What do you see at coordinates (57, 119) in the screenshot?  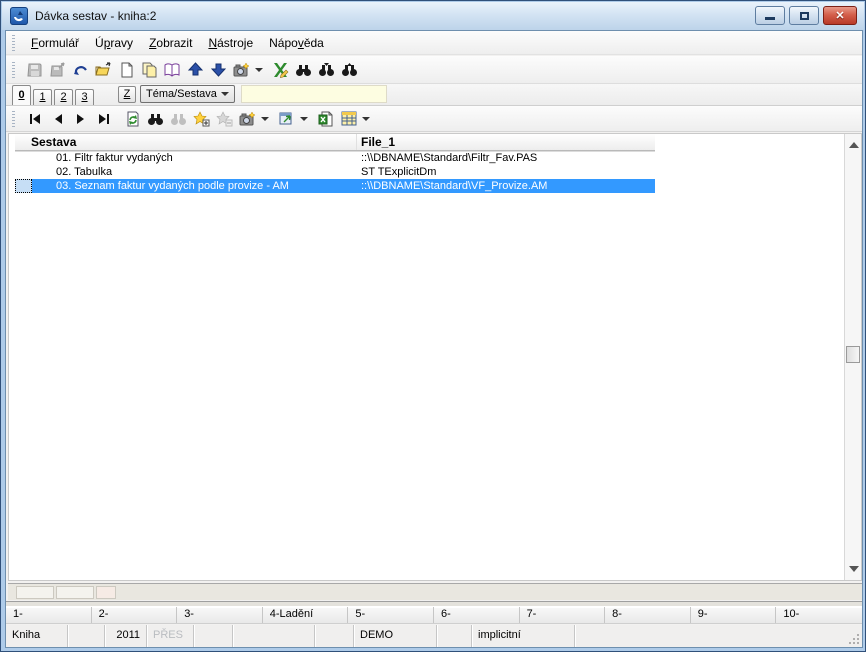 I see `previous-record-button` at bounding box center [57, 119].